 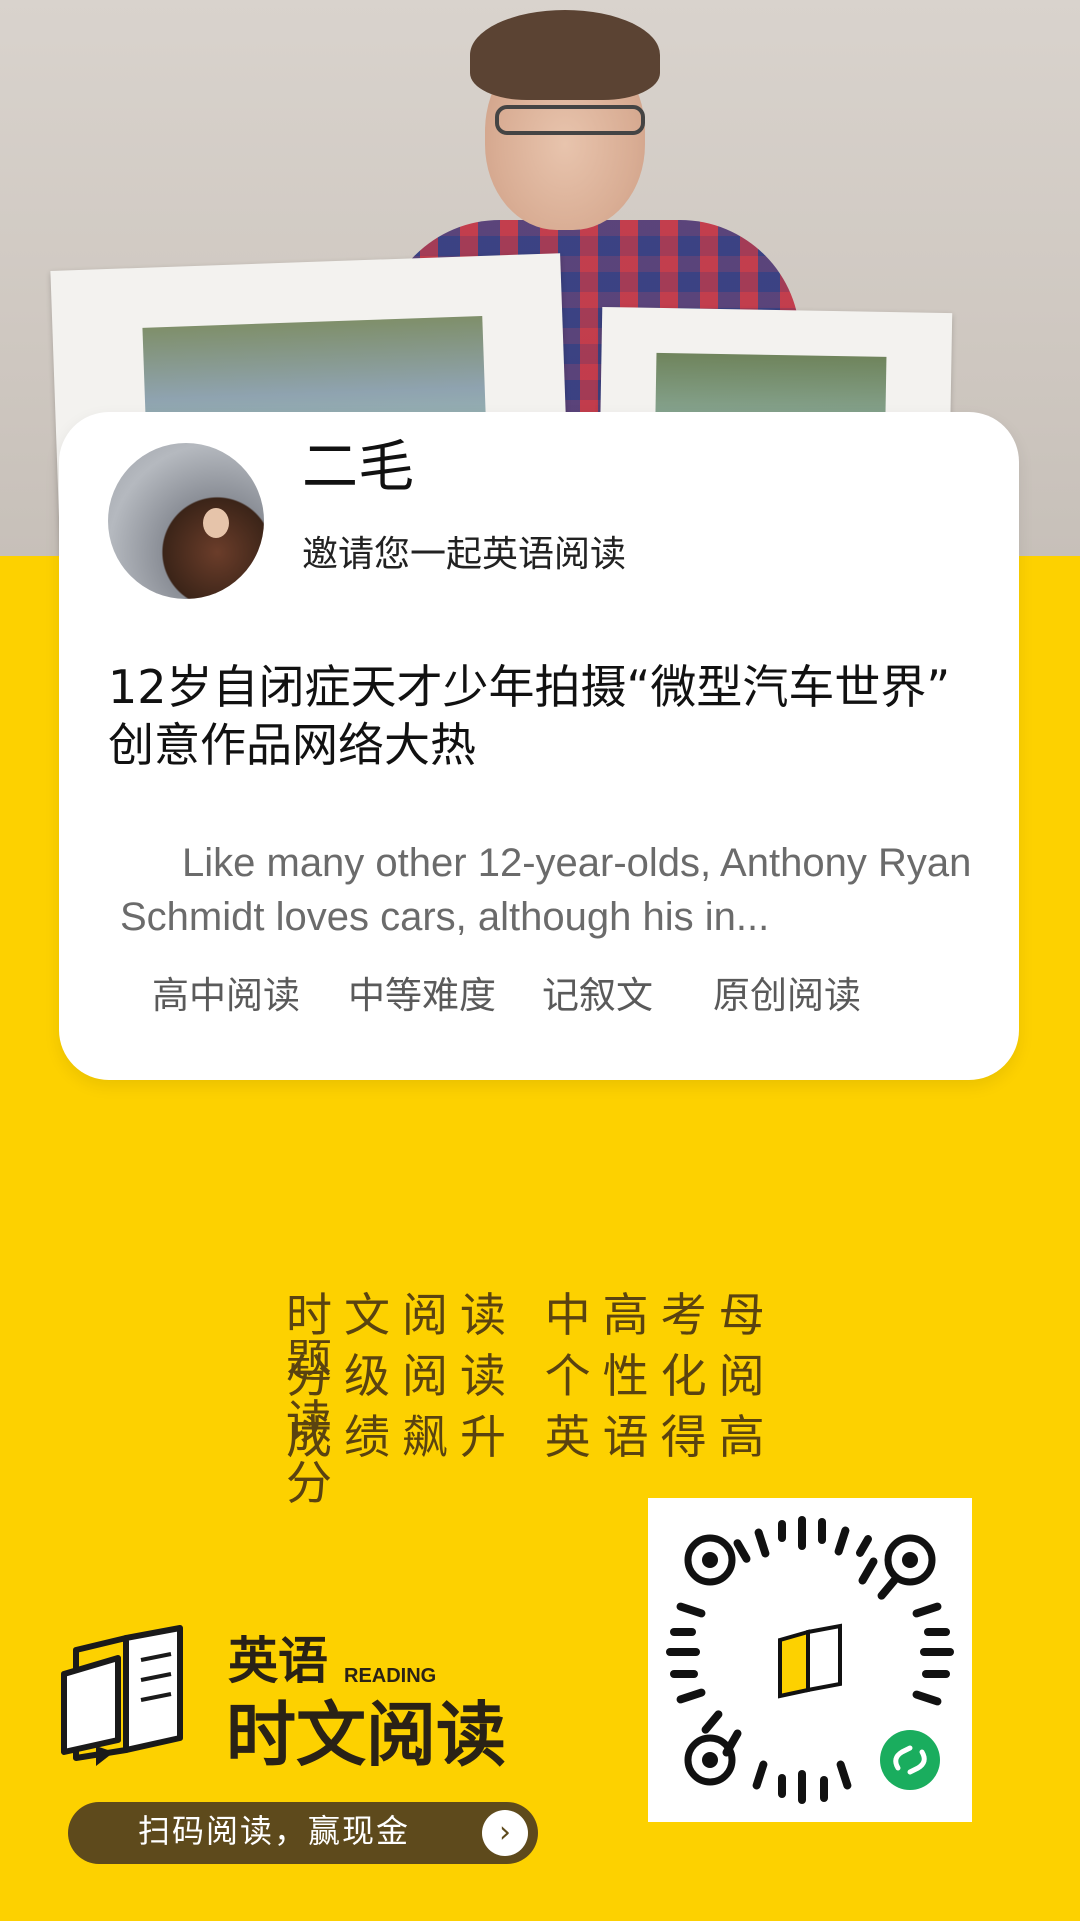 I want to click on boy-glasses, so click(x=570, y=120).